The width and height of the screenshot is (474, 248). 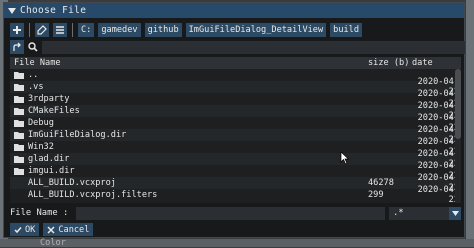 I want to click on column-header-name: File Name, so click(x=188, y=63).